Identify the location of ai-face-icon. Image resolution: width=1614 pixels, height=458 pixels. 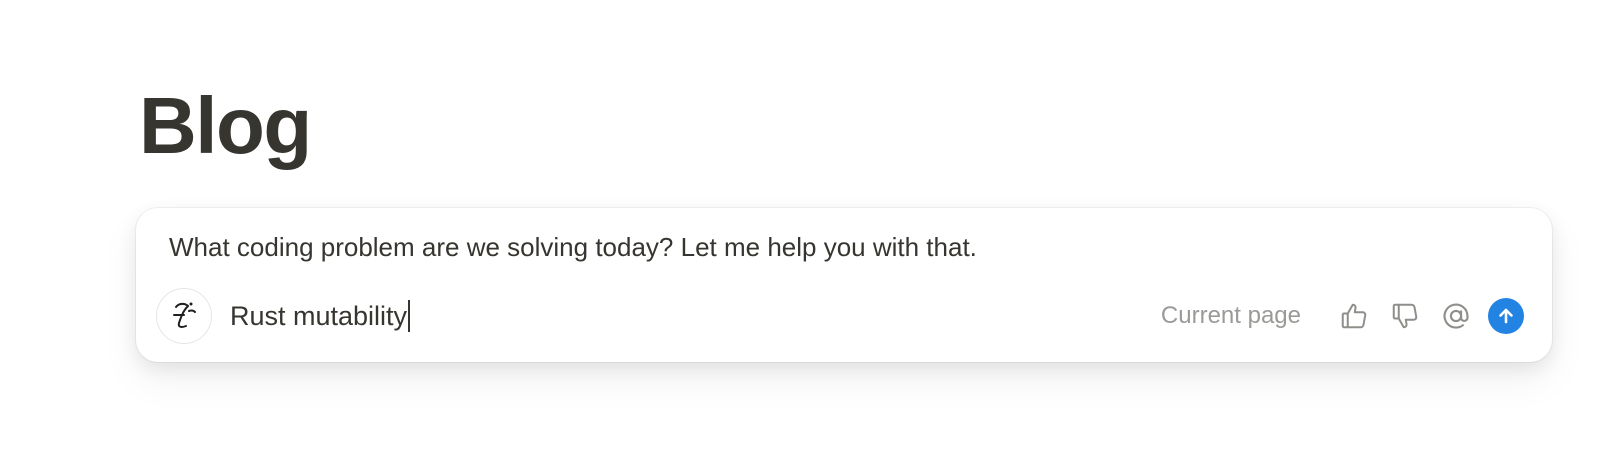
(184, 315).